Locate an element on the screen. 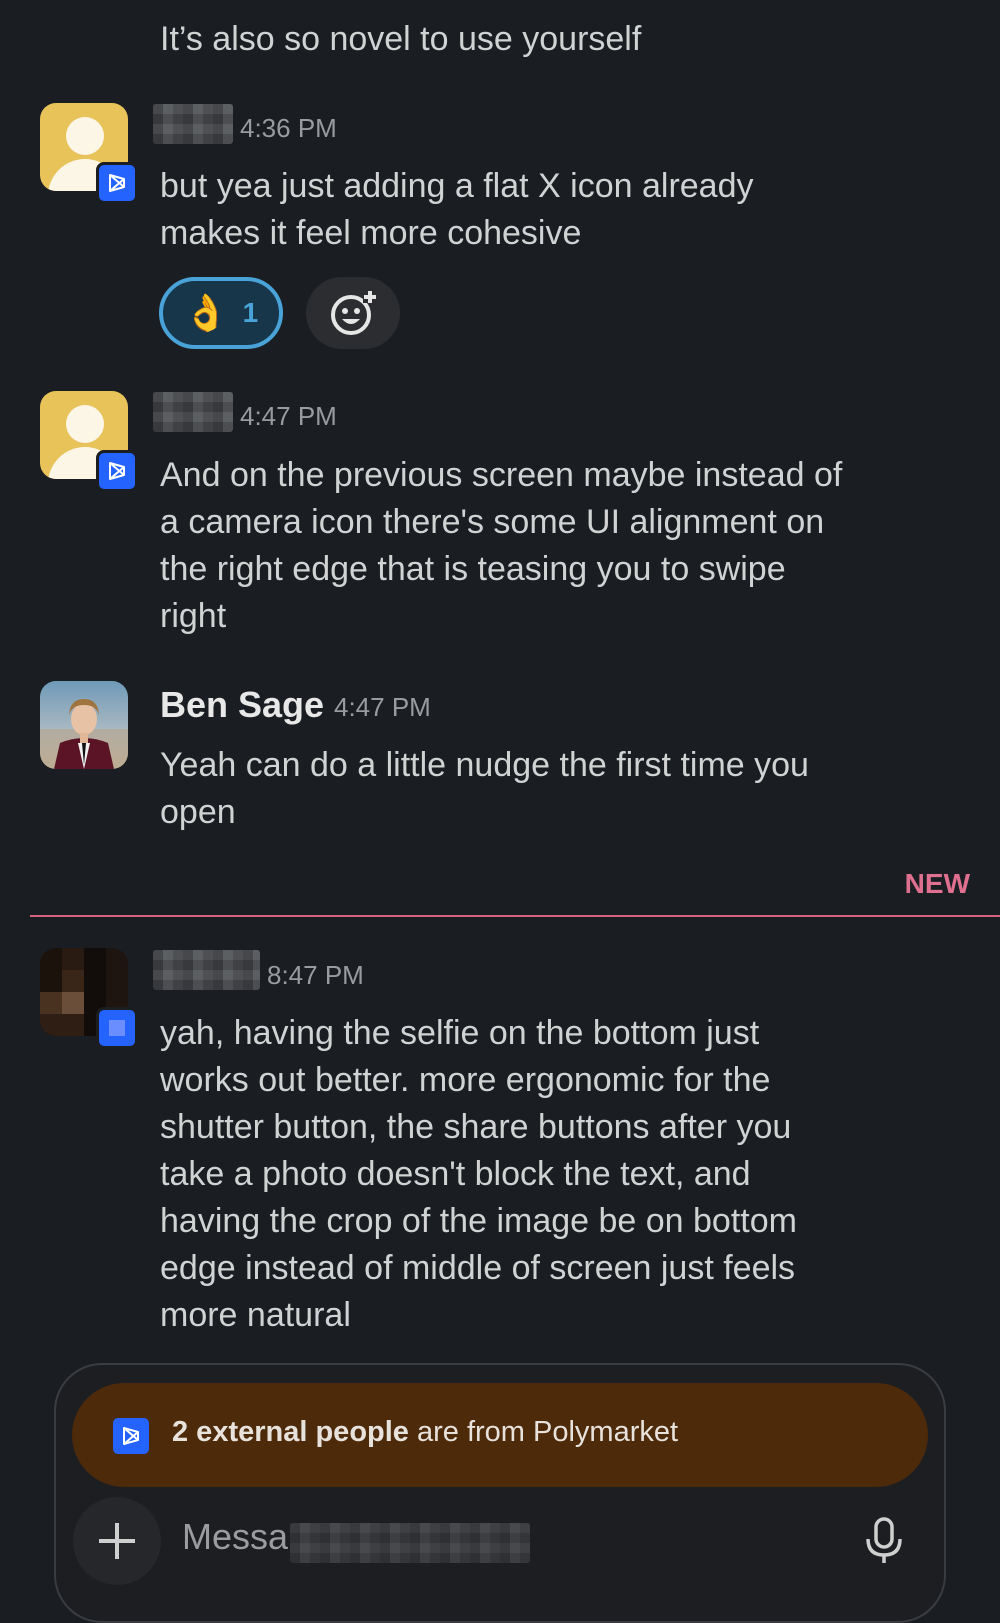  add-attachment-button is located at coordinates (117, 1541).